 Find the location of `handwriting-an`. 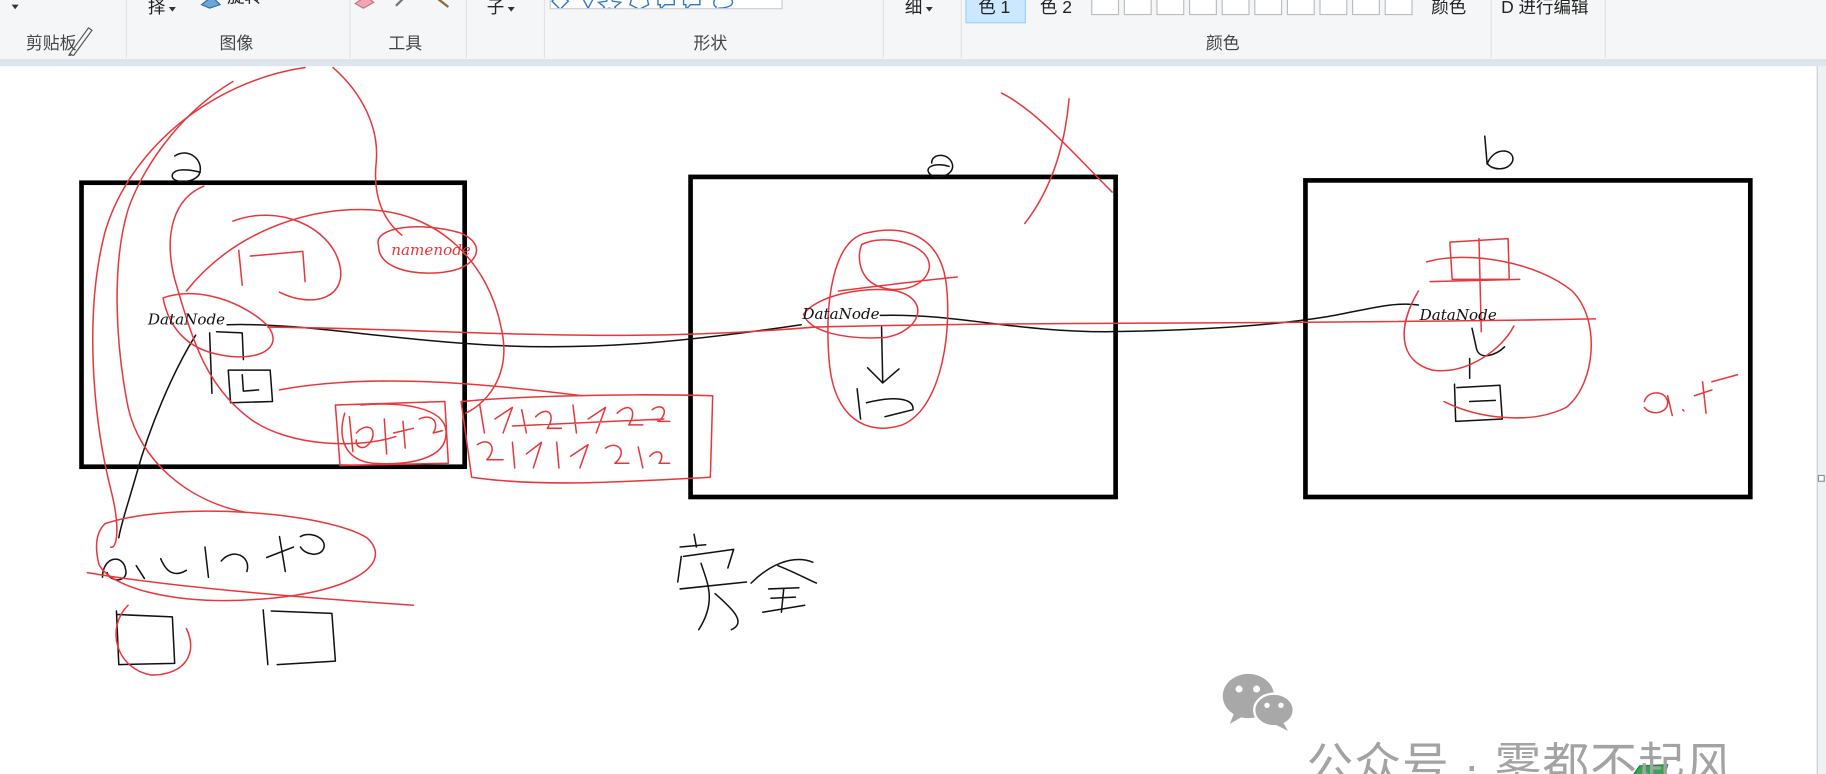

handwriting-an is located at coordinates (712, 582).